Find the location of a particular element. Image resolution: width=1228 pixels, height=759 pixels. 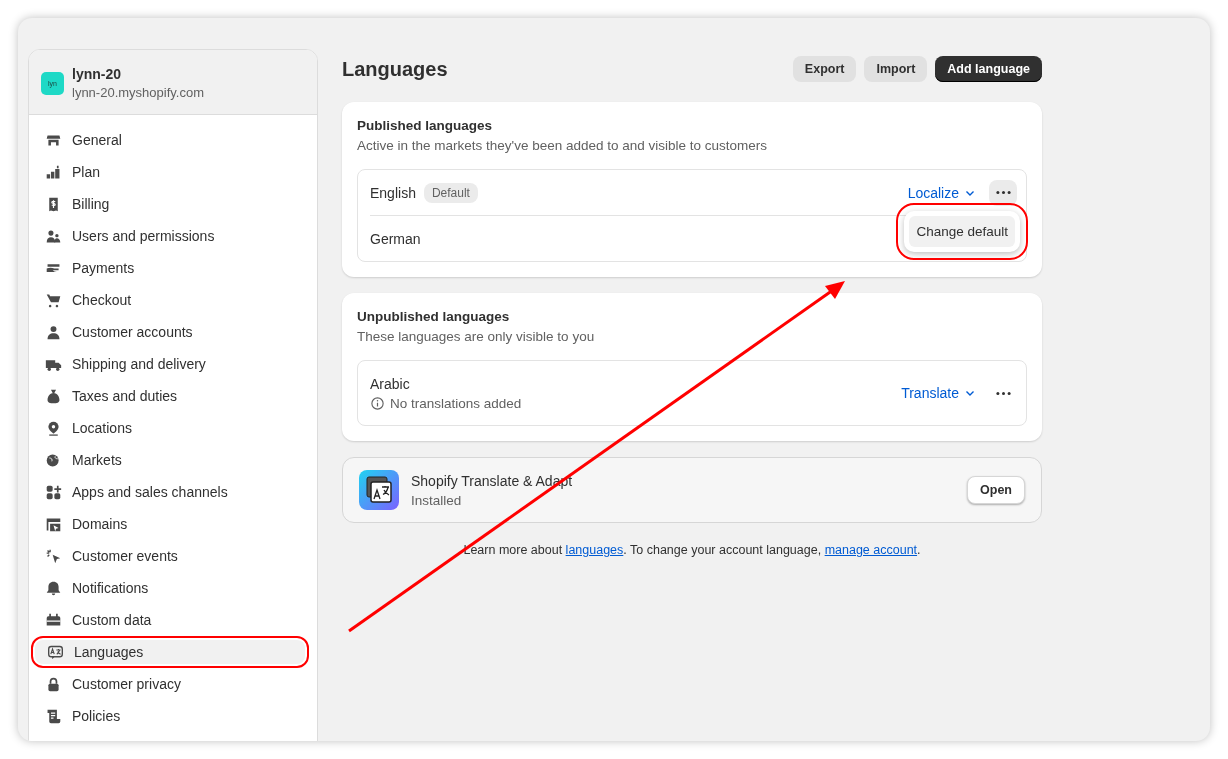

language-note: No translations added is located at coordinates (456, 403).